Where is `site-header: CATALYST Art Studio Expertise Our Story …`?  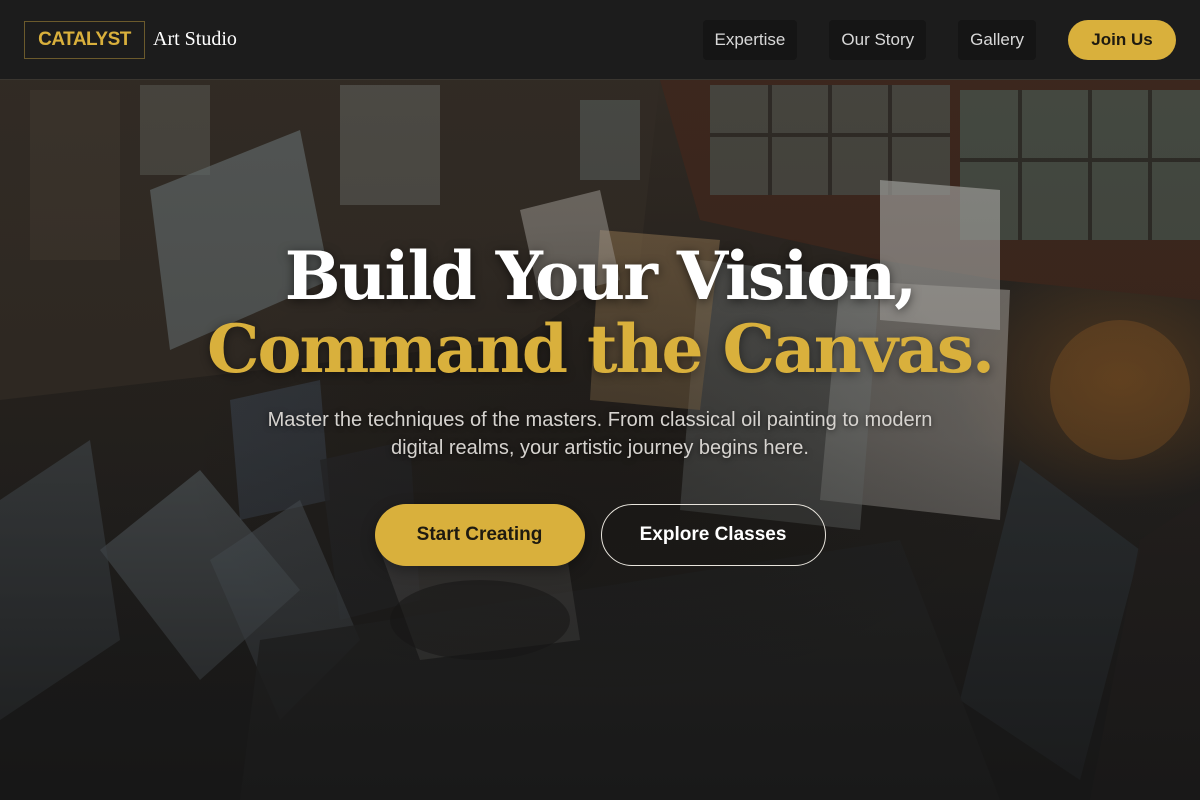
site-header: CATALYST Art Studio Expertise Our Story … is located at coordinates (600, 40).